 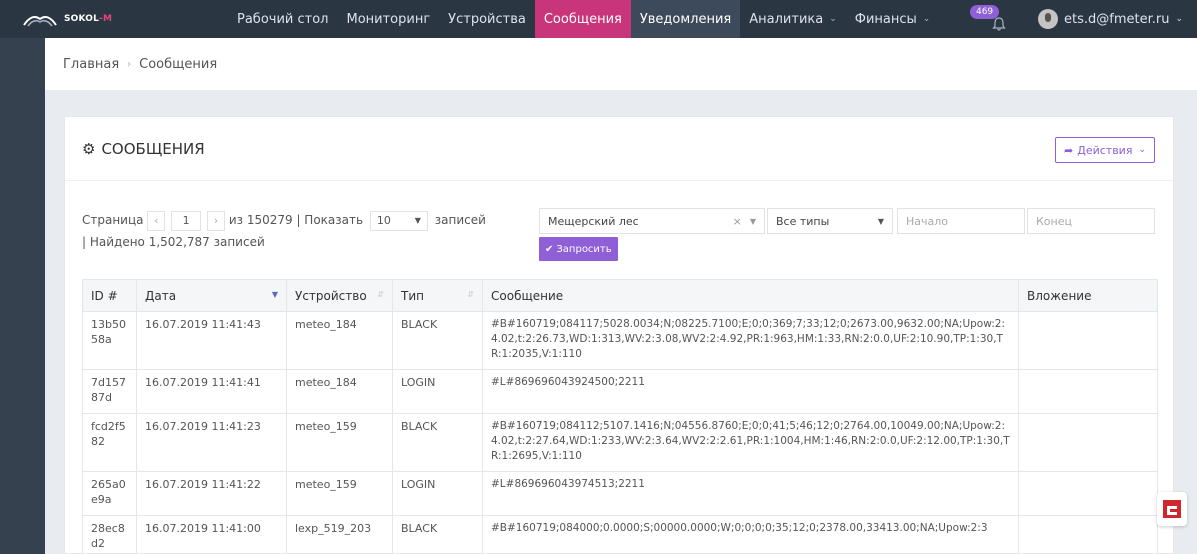 What do you see at coordinates (961, 221) in the screenshot?
I see `start-date-input: Начало` at bounding box center [961, 221].